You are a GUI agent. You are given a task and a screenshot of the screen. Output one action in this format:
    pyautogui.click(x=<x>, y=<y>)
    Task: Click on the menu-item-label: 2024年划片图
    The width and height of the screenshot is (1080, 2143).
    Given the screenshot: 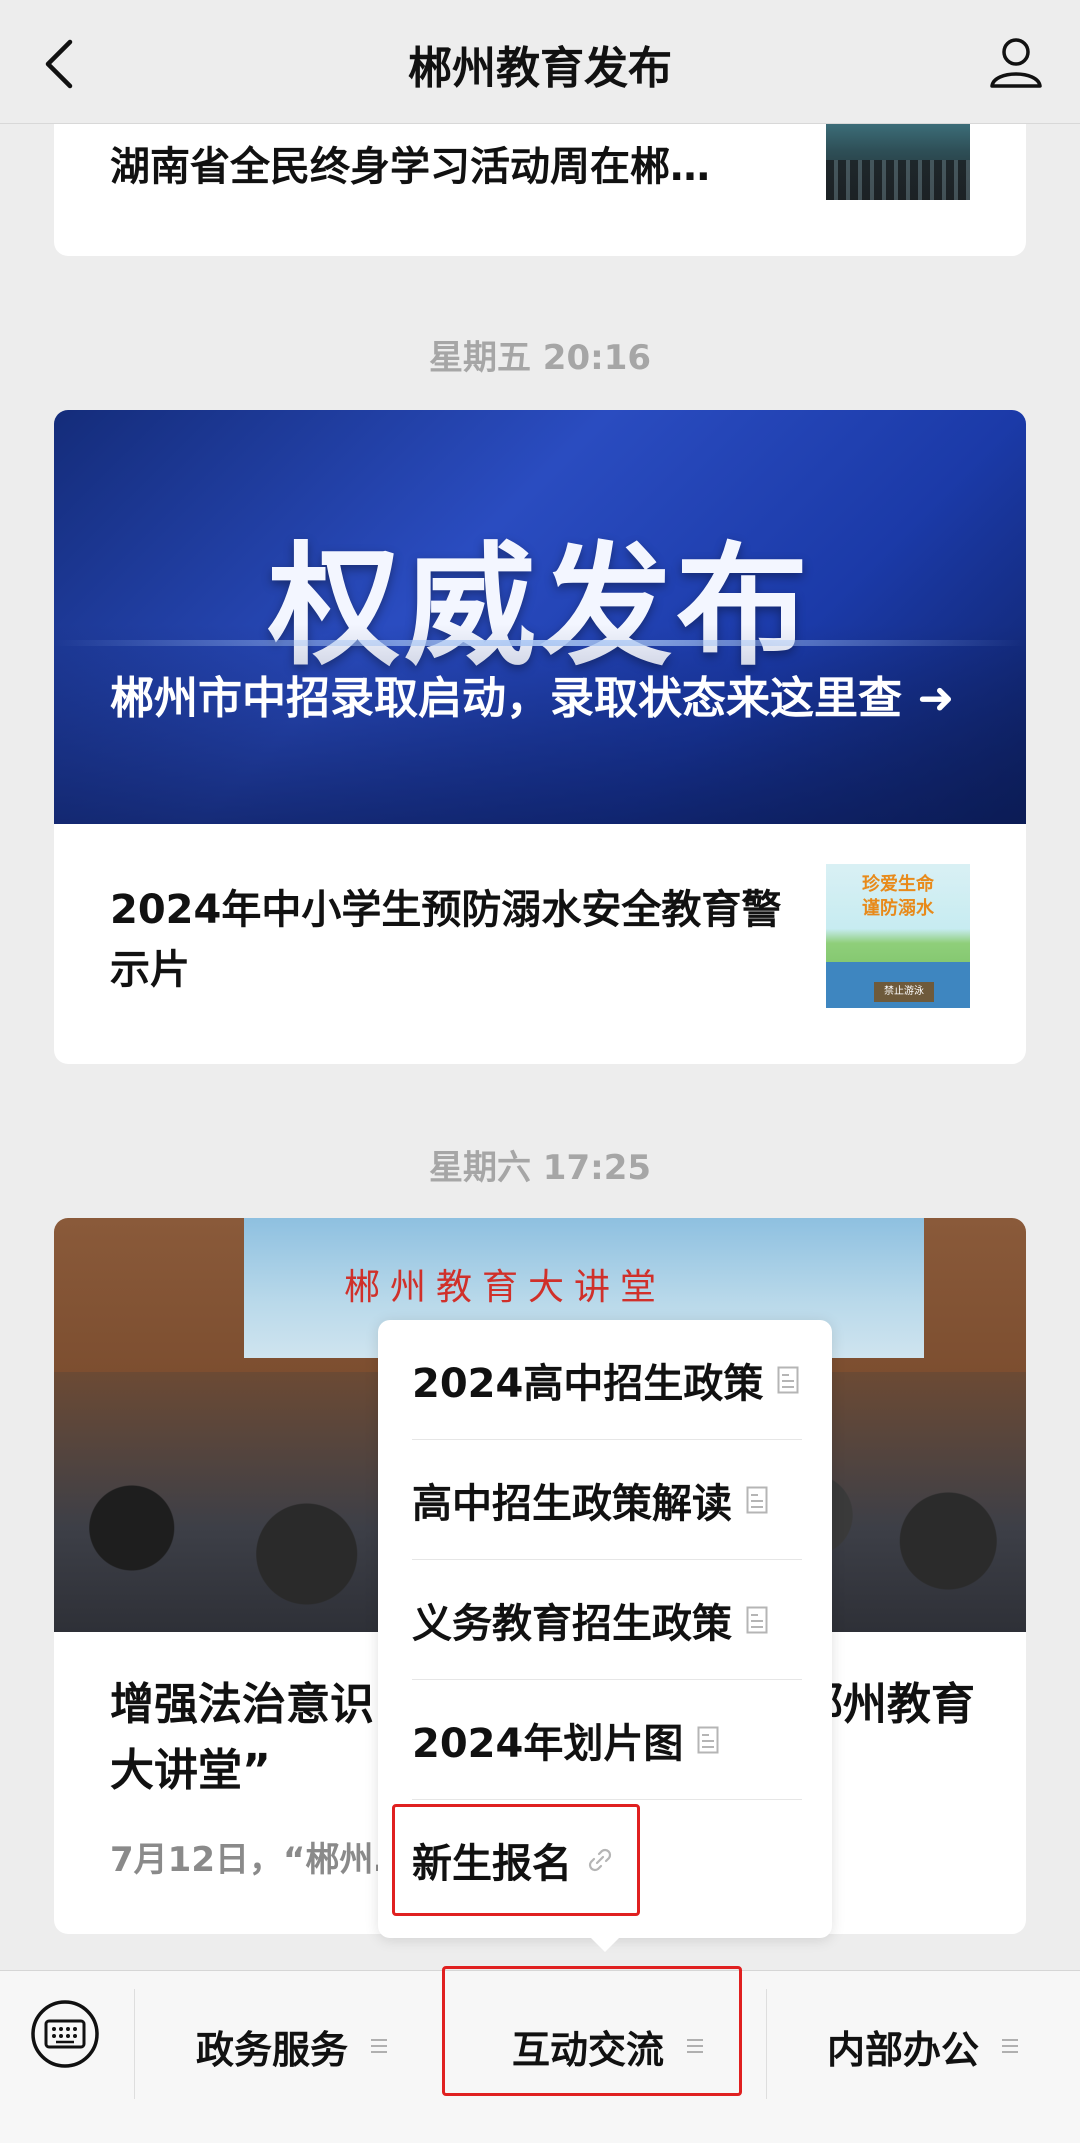 What is the action you would take?
    pyautogui.click(x=548, y=1743)
    